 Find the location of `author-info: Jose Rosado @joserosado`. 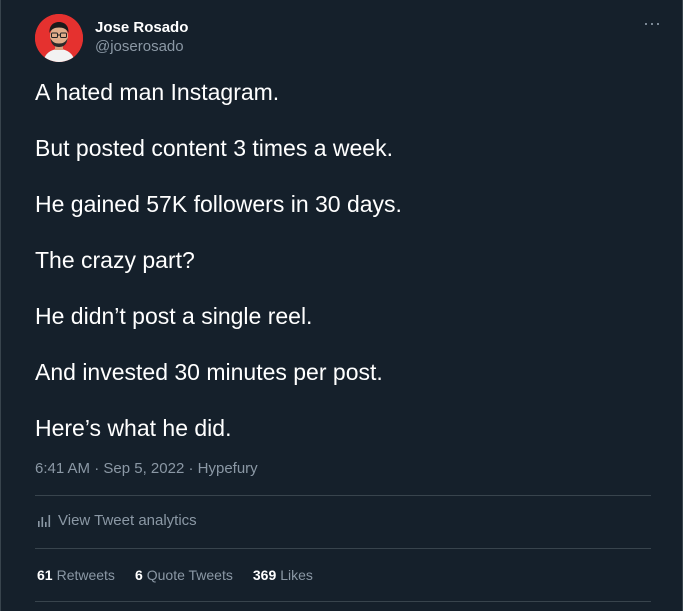

author-info: Jose Rosado @joserosado is located at coordinates (141, 38).